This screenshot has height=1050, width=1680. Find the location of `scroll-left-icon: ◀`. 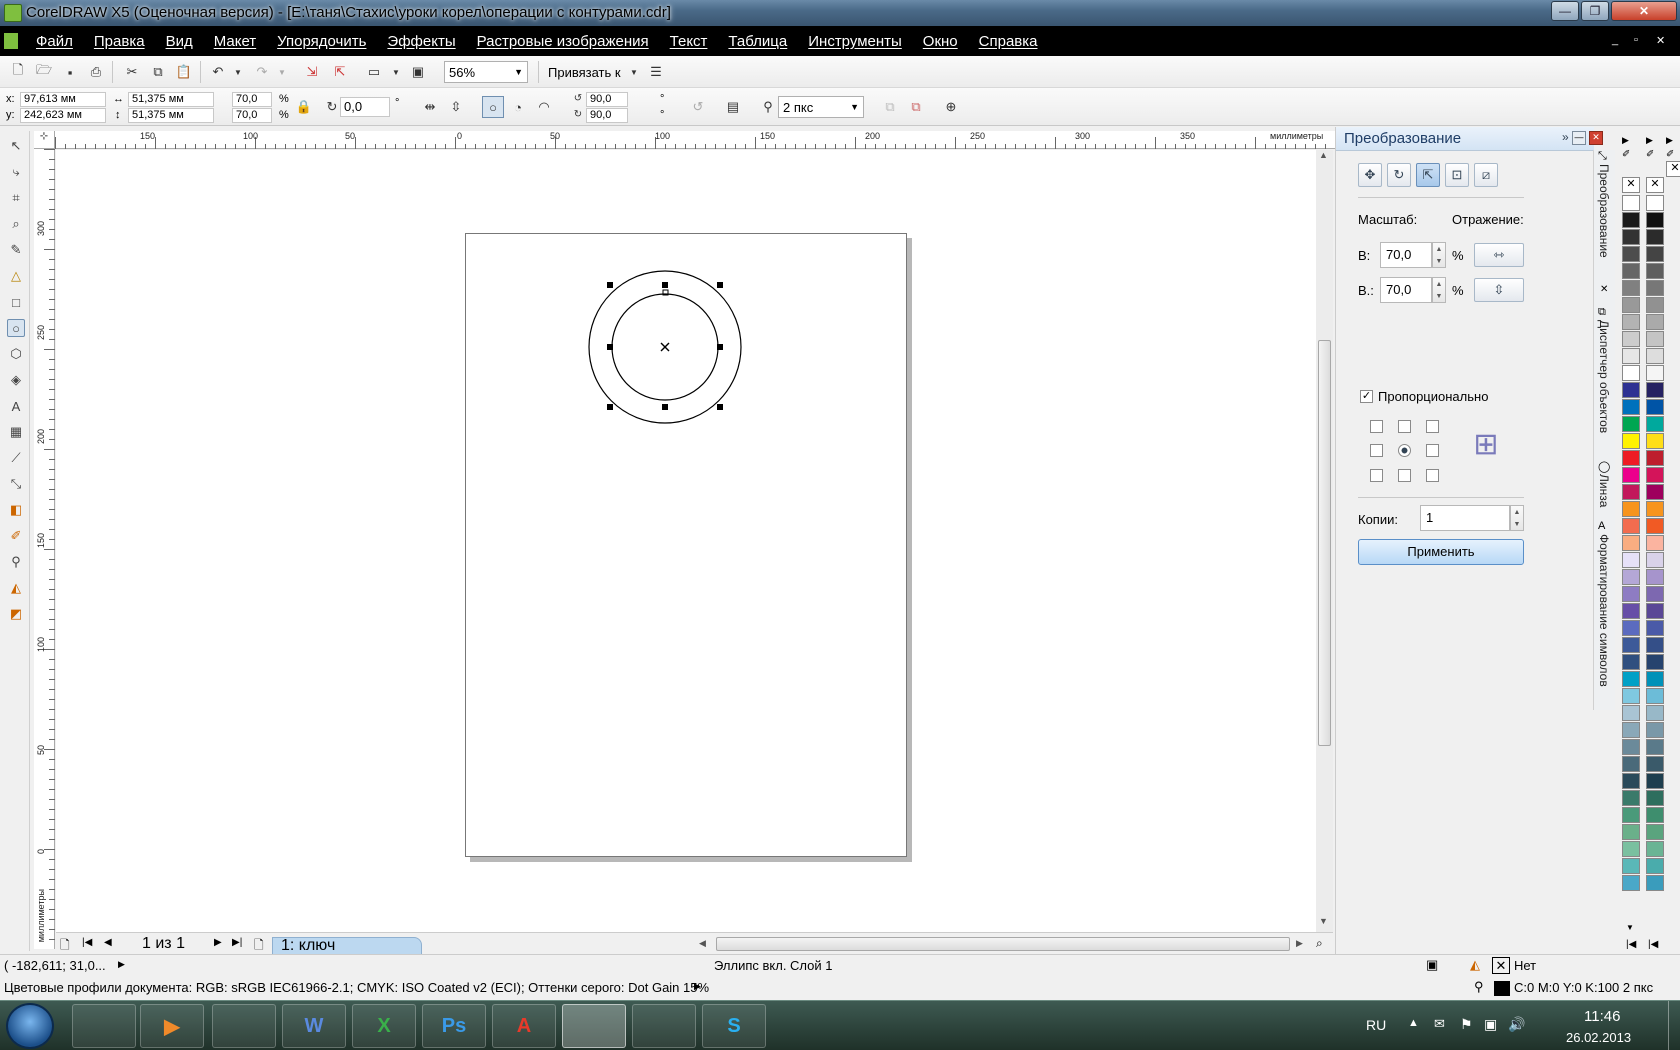

scroll-left-icon: ◀ is located at coordinates (702, 943).